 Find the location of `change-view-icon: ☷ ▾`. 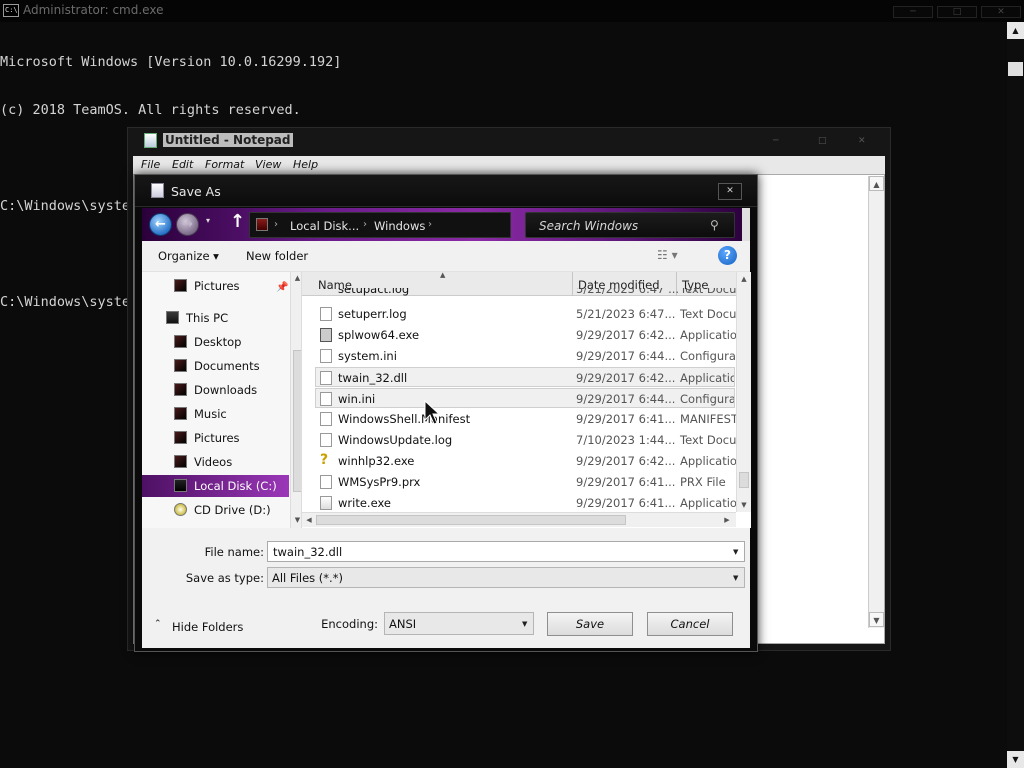

change-view-icon: ☷ ▾ is located at coordinates (667, 255).